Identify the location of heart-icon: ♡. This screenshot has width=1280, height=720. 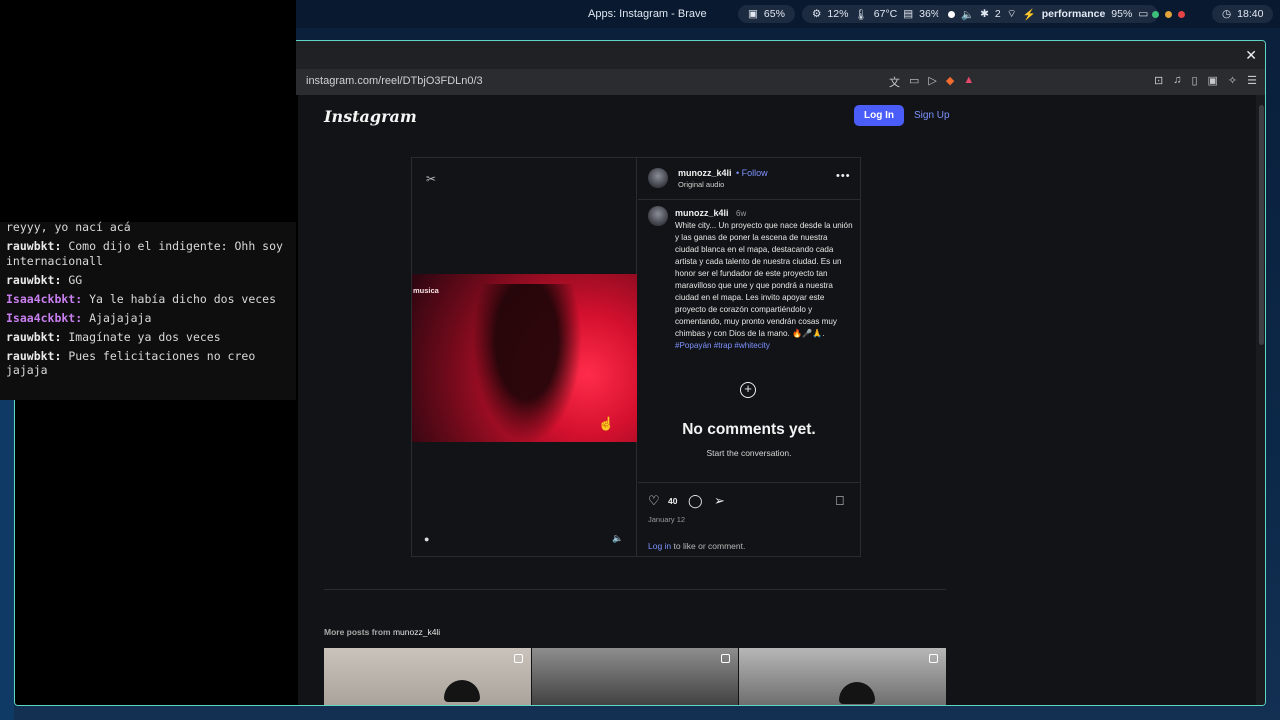
(654, 501).